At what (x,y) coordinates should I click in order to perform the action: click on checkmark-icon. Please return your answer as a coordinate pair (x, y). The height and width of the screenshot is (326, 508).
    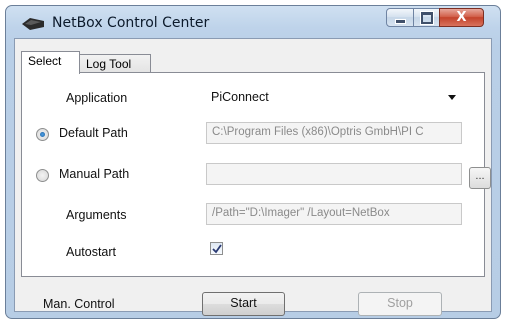
    Looking at the image, I should click on (217, 249).